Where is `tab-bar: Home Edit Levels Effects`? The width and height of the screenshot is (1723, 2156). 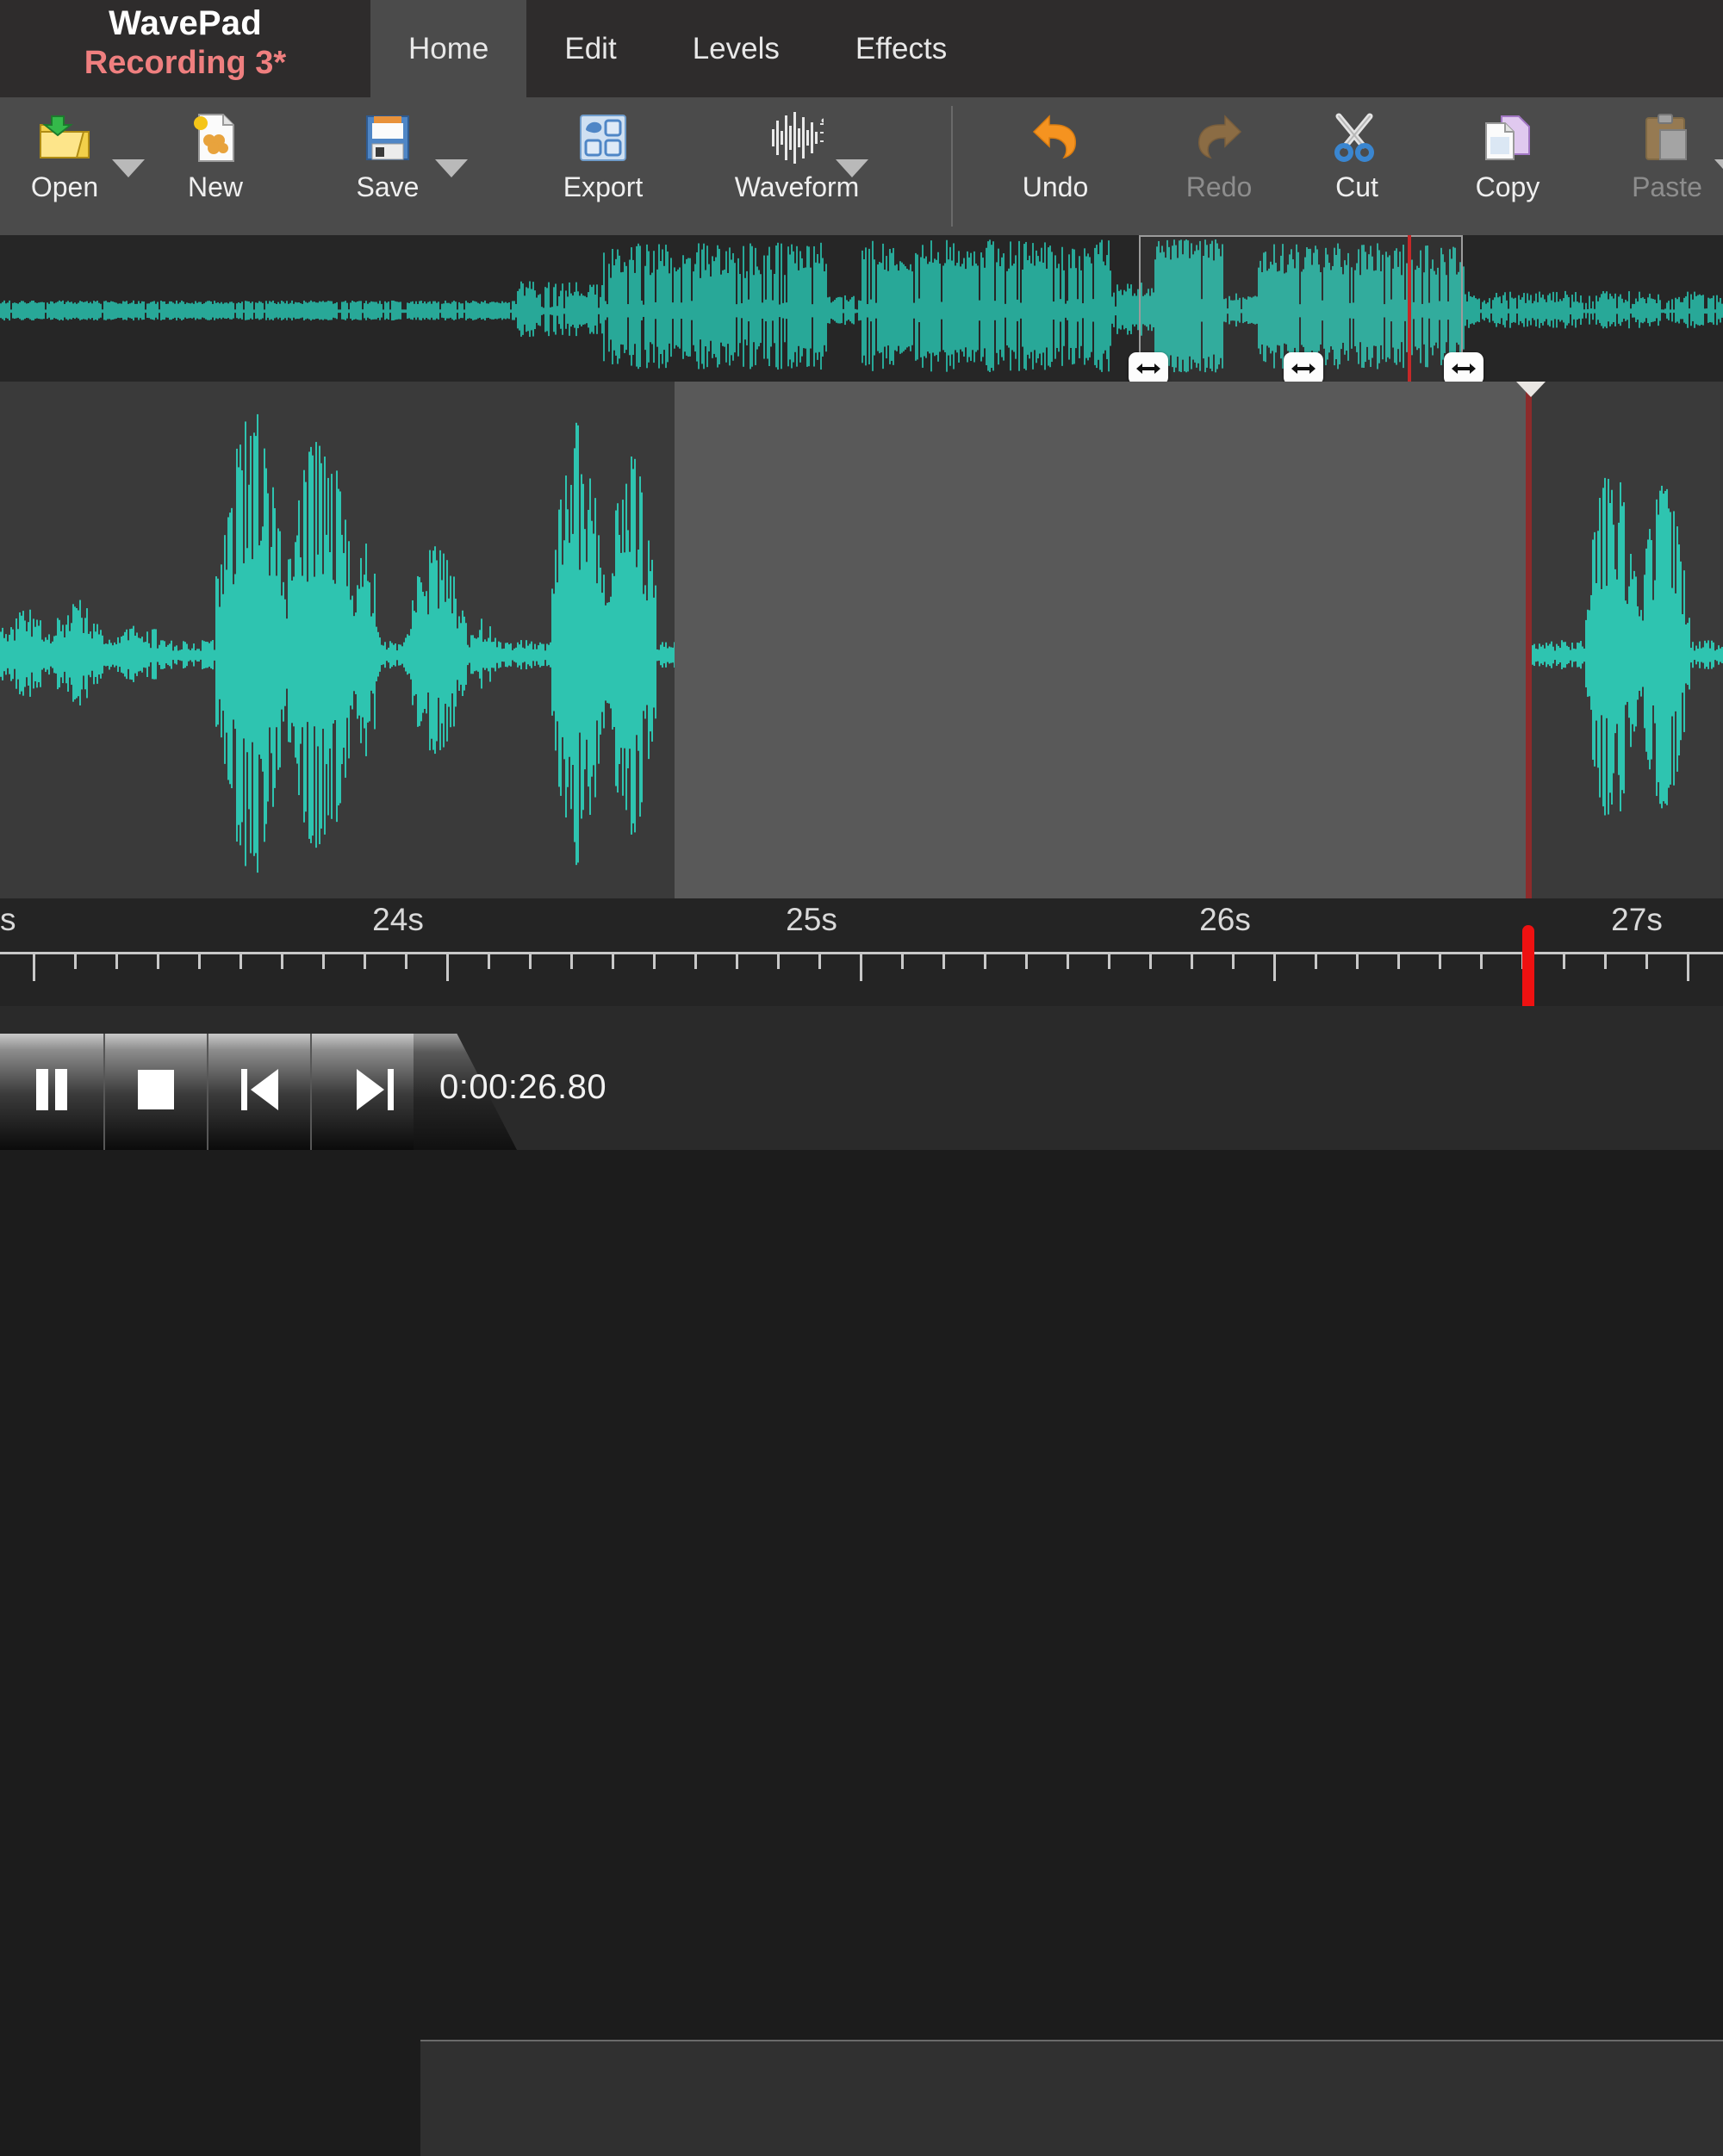 tab-bar: Home Edit Levels Effects is located at coordinates (677, 48).